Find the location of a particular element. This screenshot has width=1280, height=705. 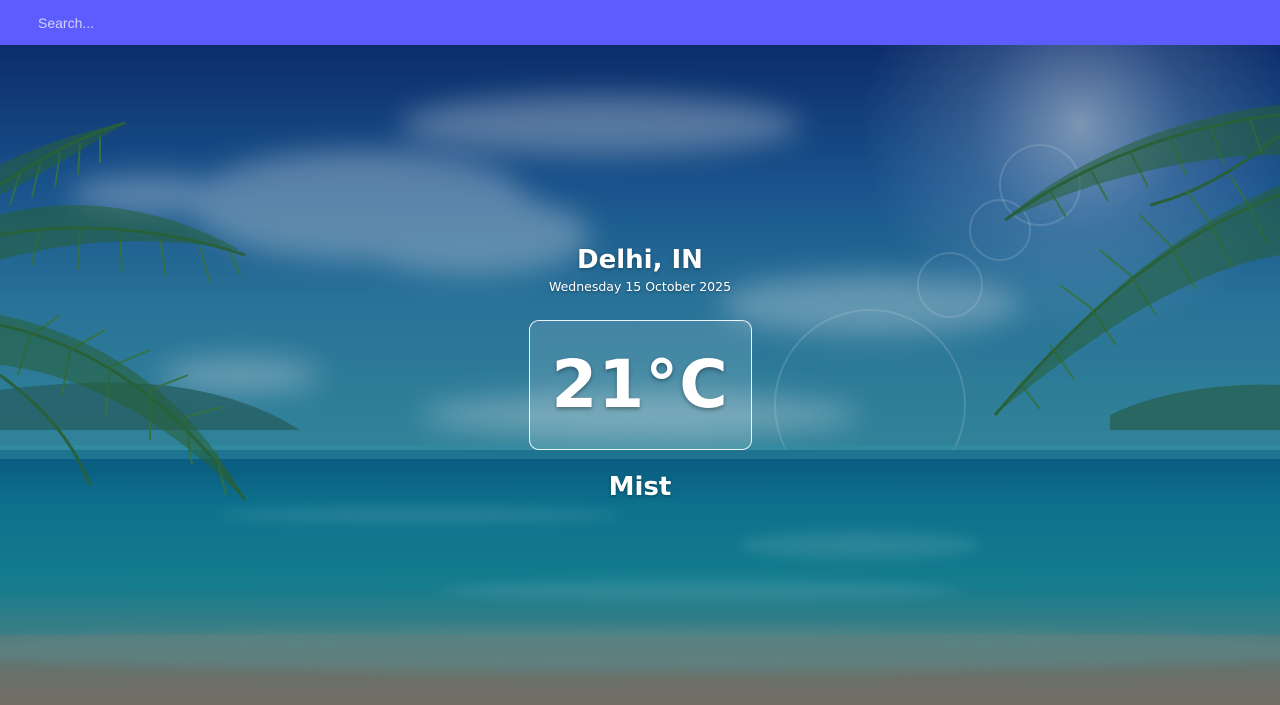

top-bar is located at coordinates (640, 22).